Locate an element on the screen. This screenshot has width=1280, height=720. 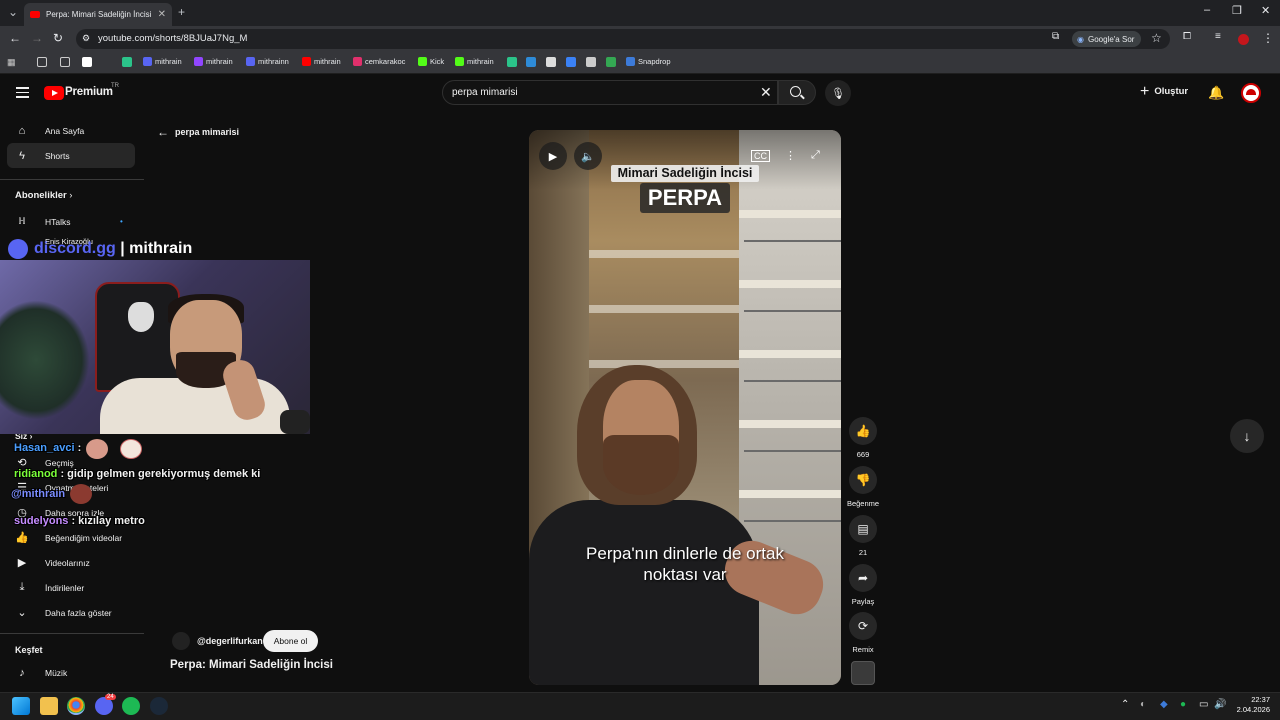
start-icon is located at coordinates (21, 706).